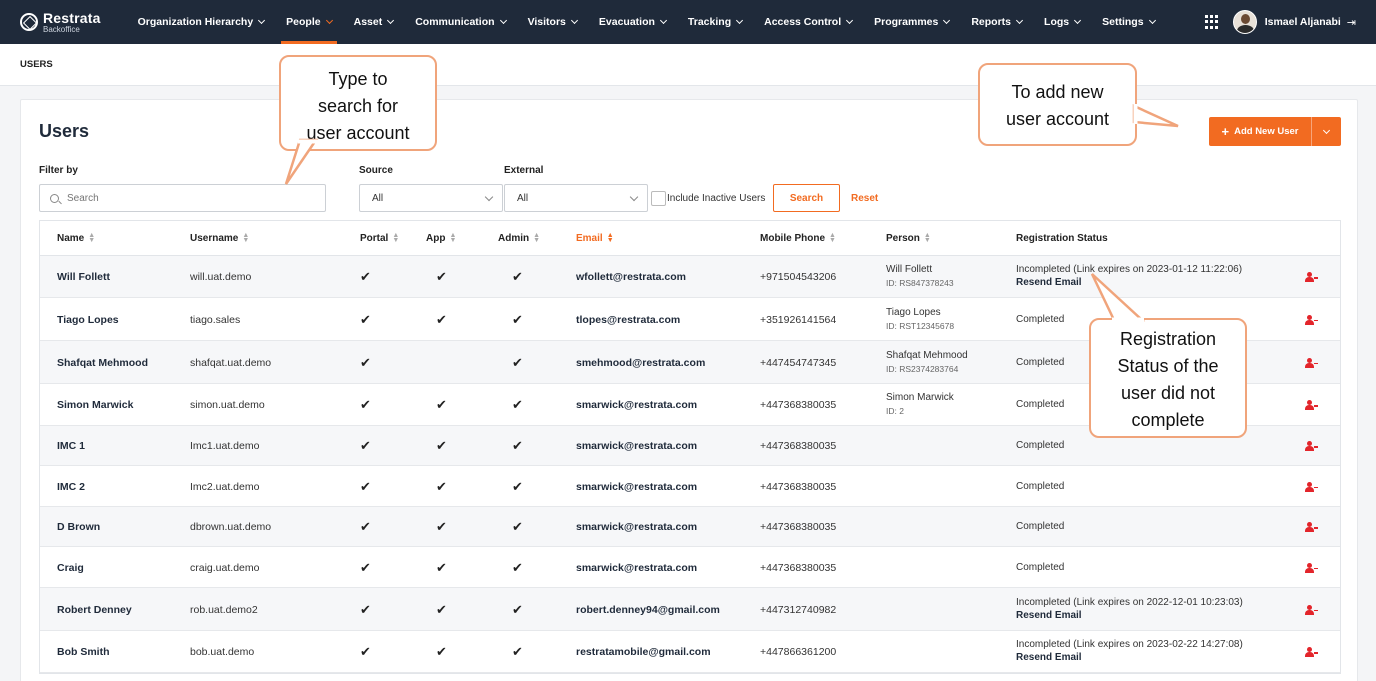 The width and height of the screenshot is (1376, 681). I want to click on nav-item-visitors: Visitors, so click(552, 22).